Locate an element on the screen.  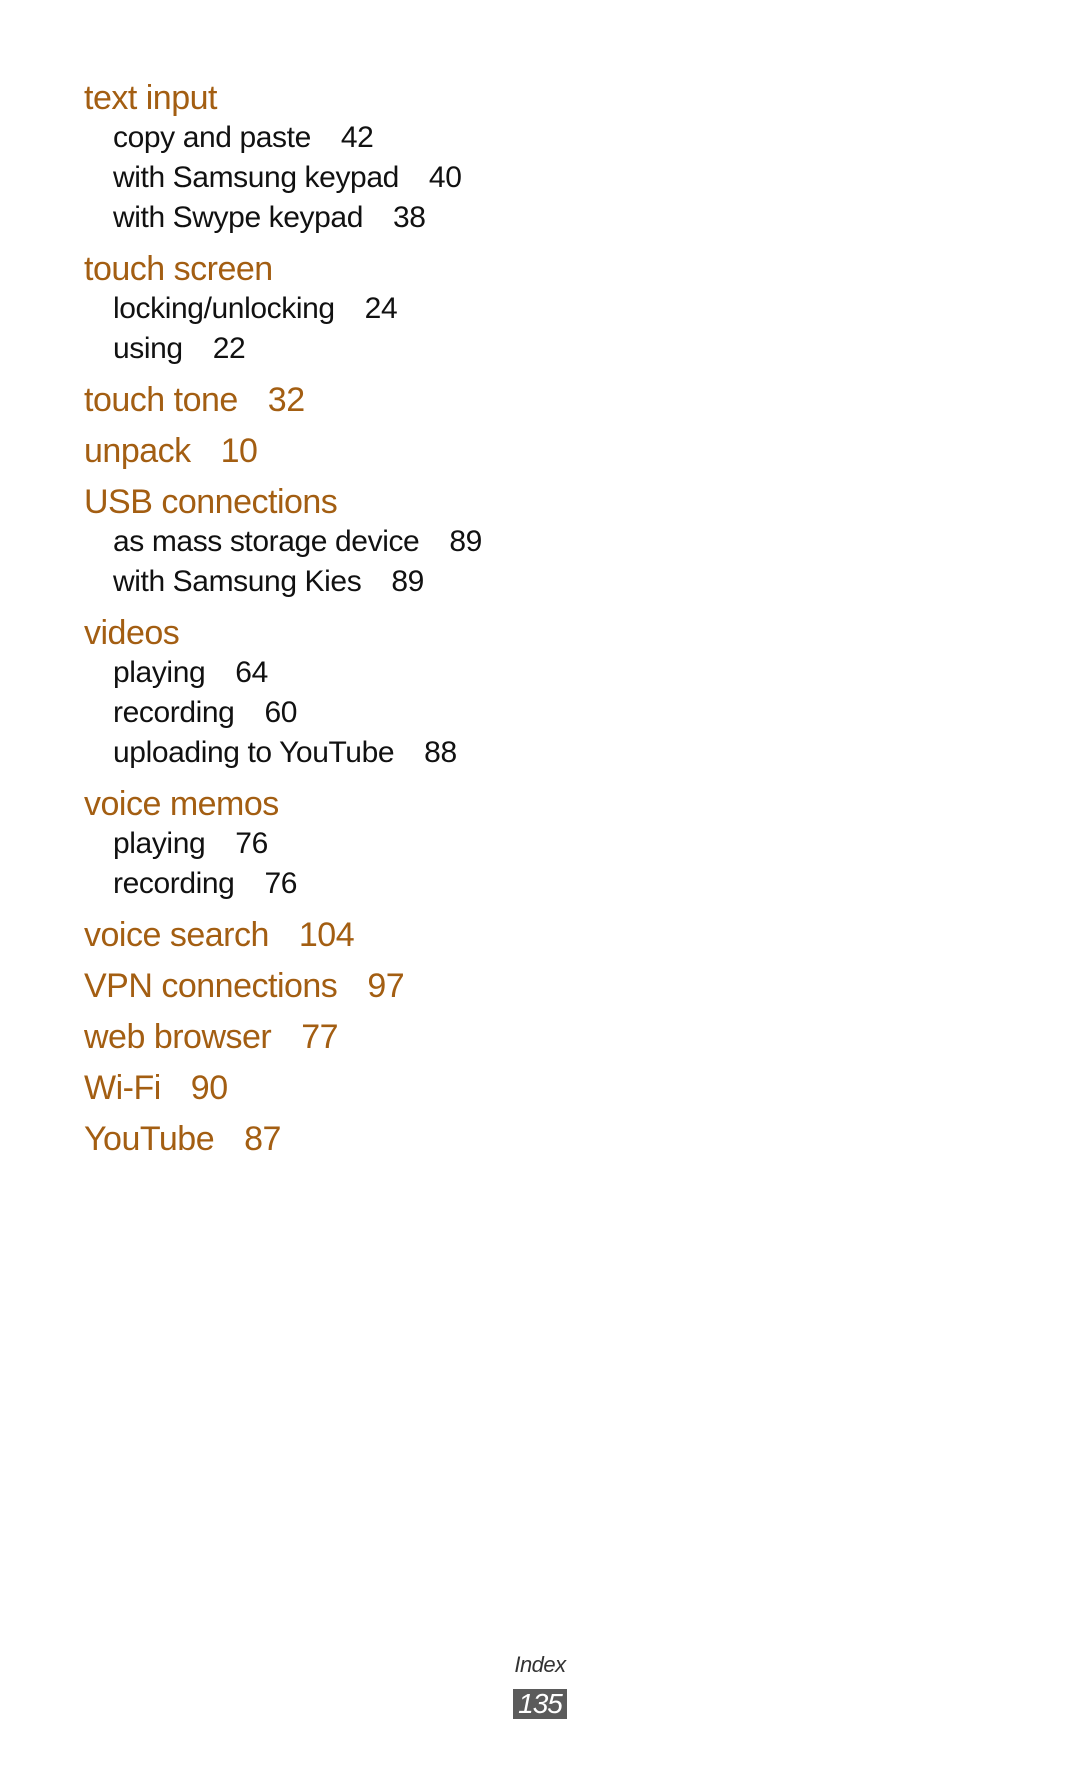
index-heading: USB connections is located at coordinates (534, 502).